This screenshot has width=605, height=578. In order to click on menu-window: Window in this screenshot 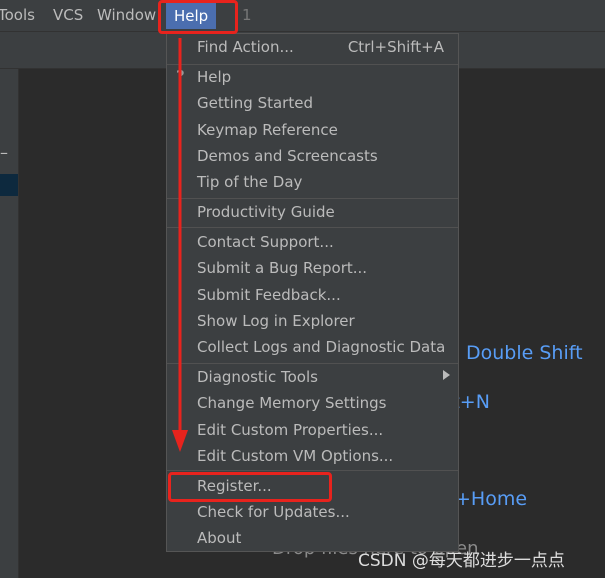, I will do `click(126, 15)`.